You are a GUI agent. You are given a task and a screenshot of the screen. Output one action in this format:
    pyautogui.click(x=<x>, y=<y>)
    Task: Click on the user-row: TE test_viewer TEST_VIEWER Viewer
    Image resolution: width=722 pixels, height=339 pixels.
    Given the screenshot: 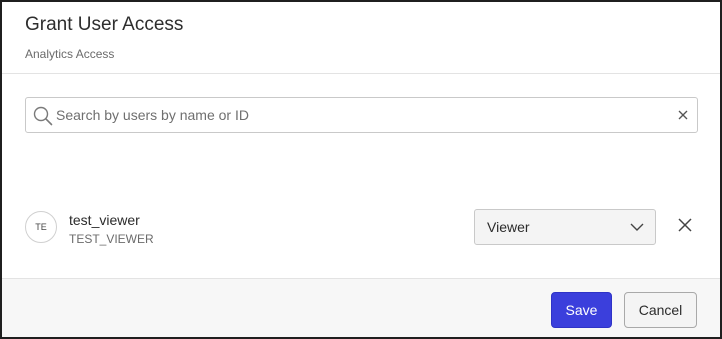 What is the action you would take?
    pyautogui.click(x=361, y=228)
    